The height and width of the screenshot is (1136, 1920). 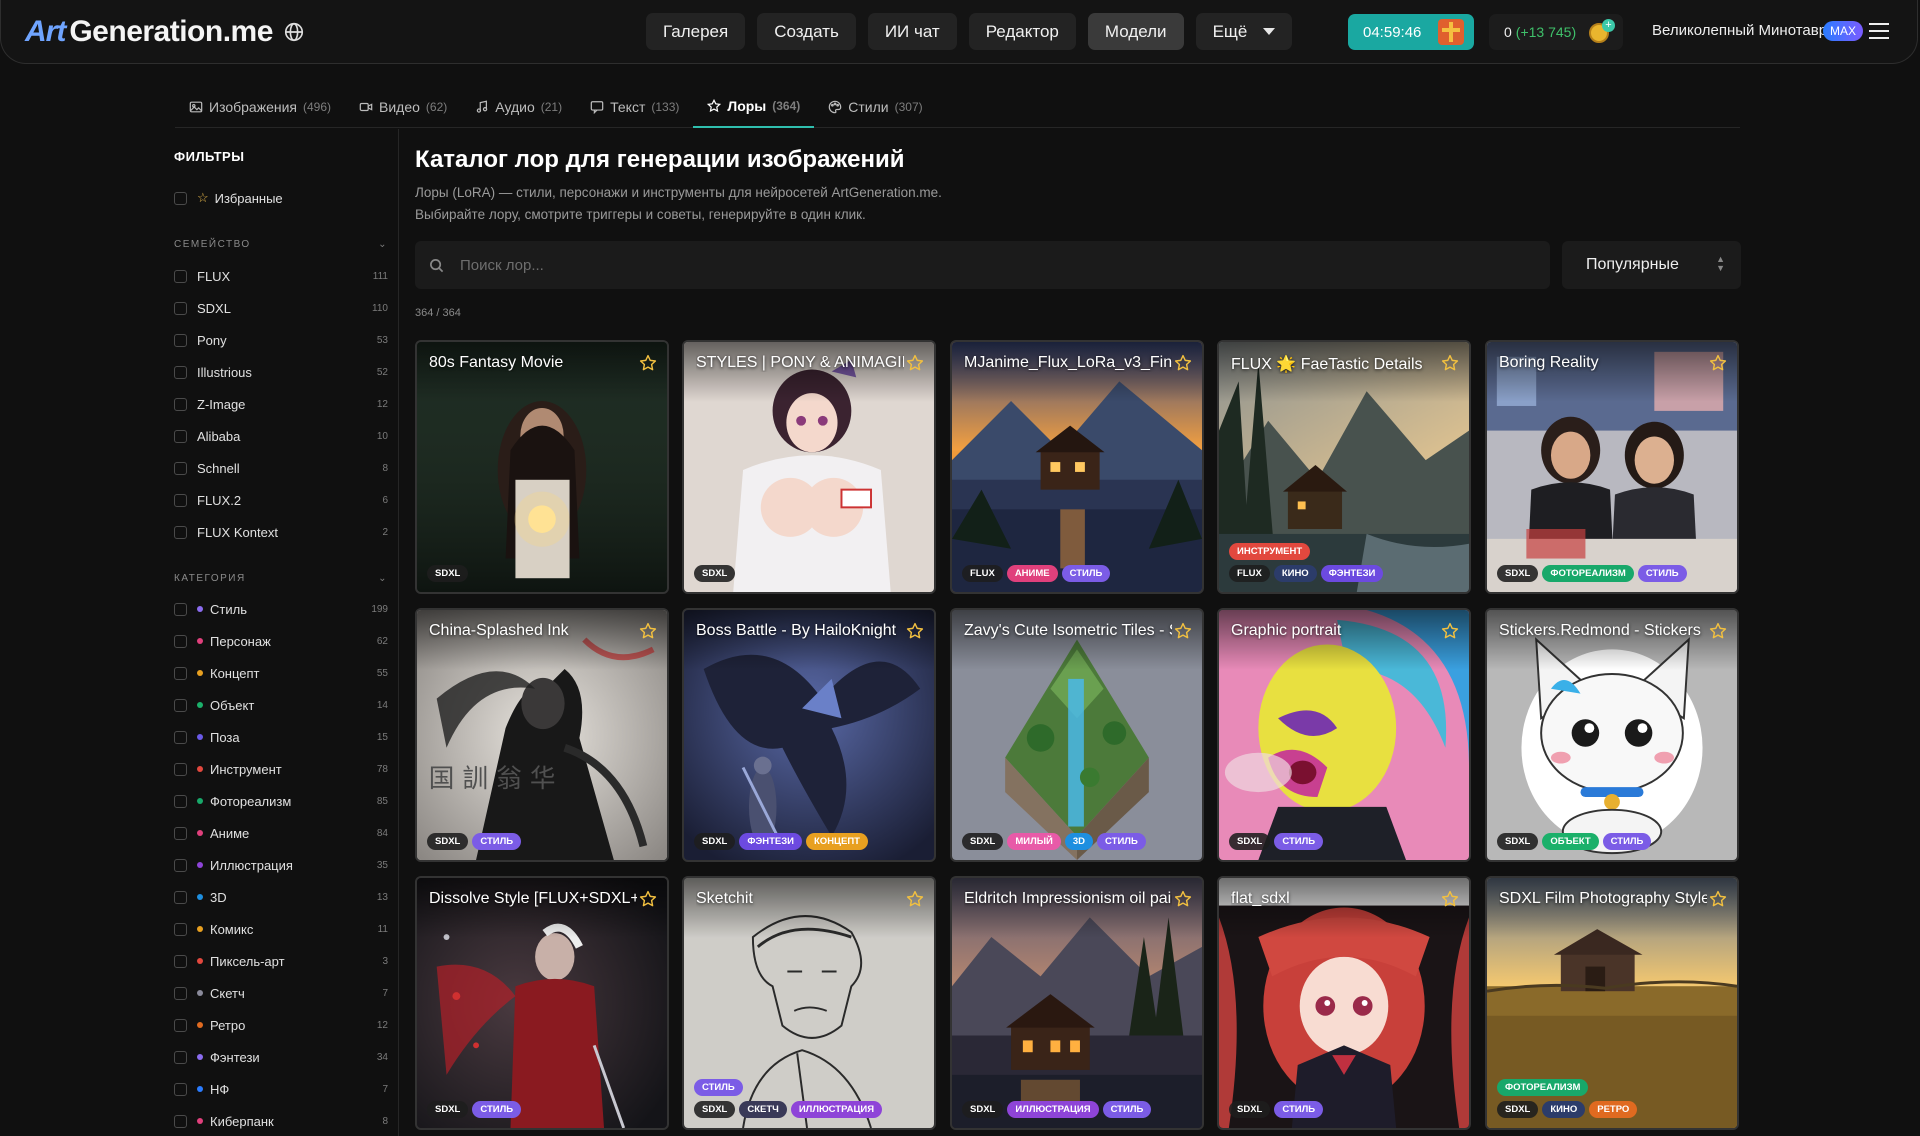 What do you see at coordinates (281, 404) in the screenshot?
I see `filter-family-item: Z-Image 12` at bounding box center [281, 404].